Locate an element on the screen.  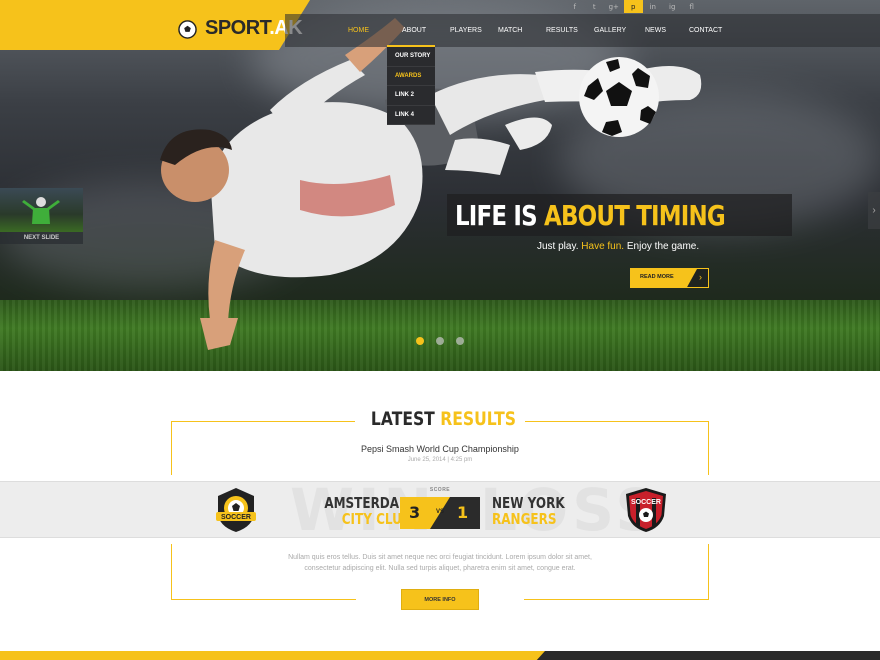
social-links: f t g+ p in ig fl is located at coordinates (633, 6).